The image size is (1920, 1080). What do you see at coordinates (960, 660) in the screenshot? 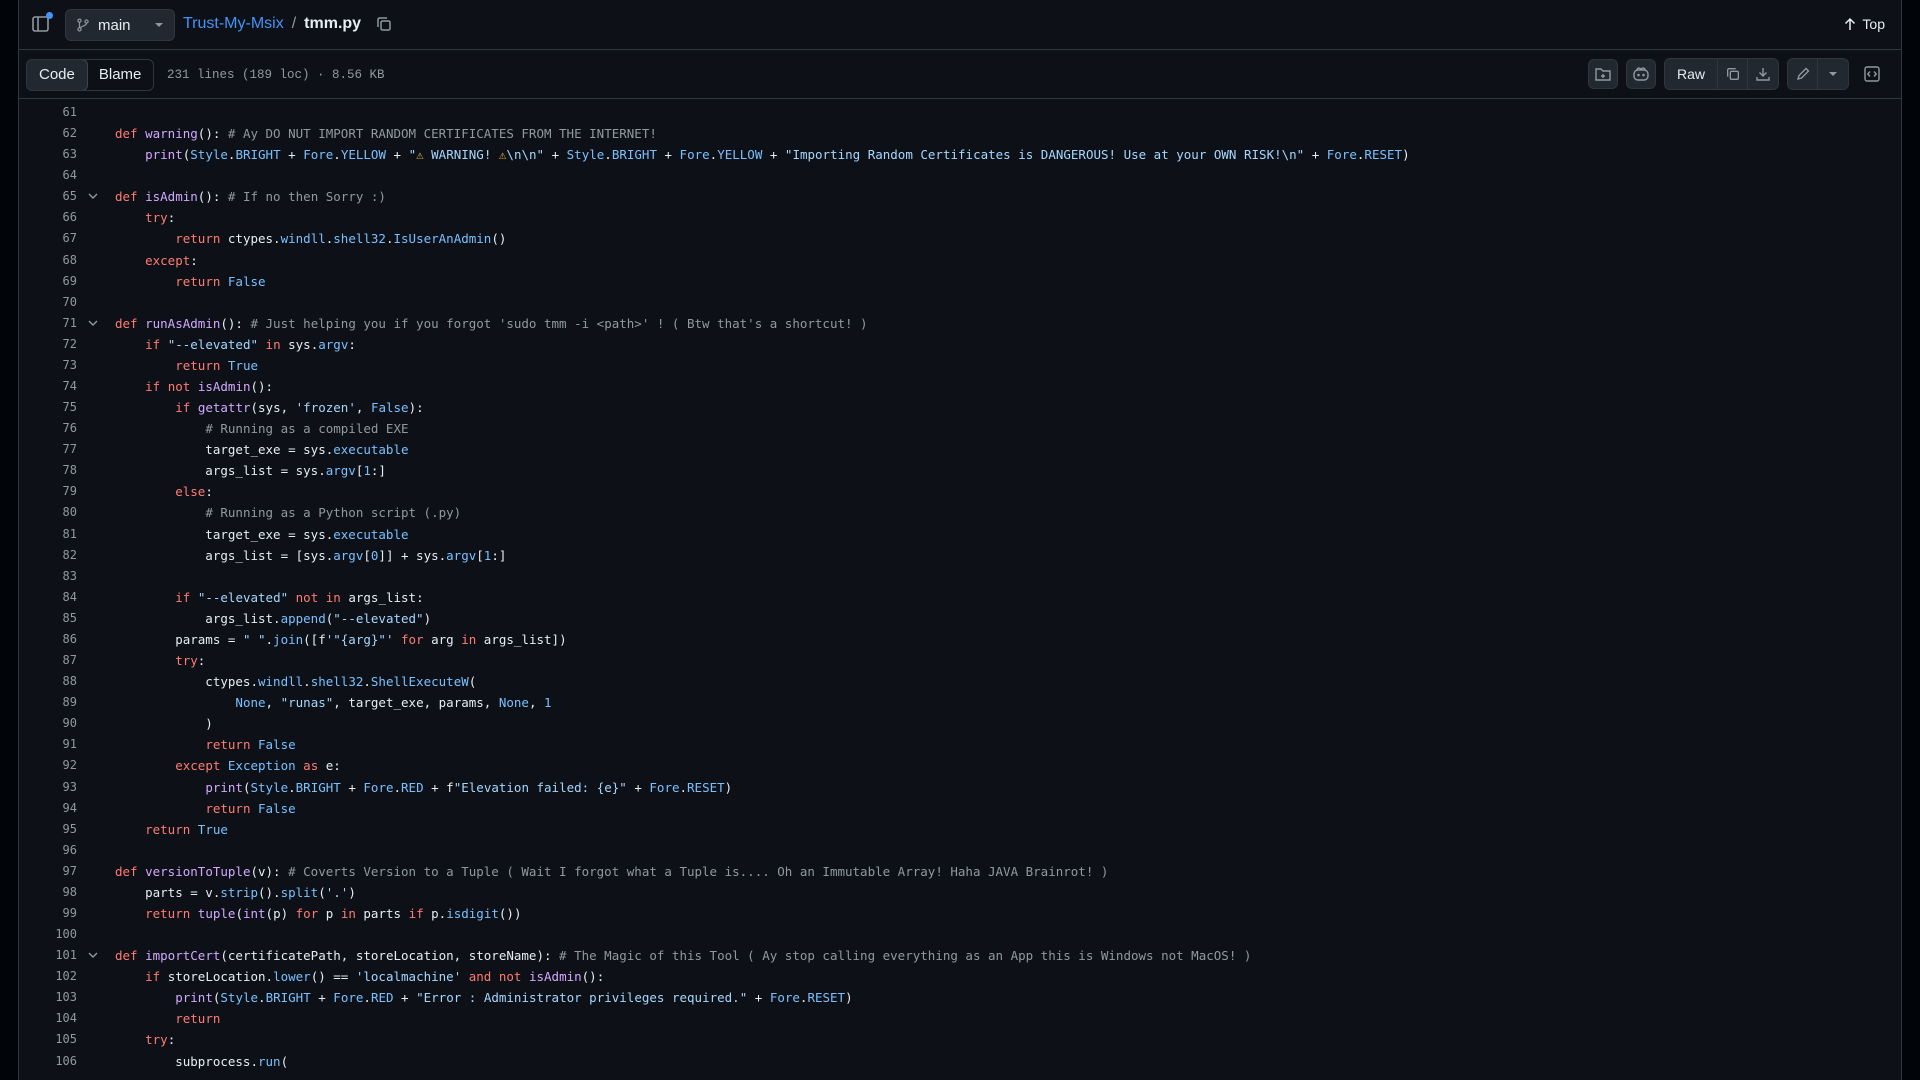
I see `code-line: 87 try:` at bounding box center [960, 660].